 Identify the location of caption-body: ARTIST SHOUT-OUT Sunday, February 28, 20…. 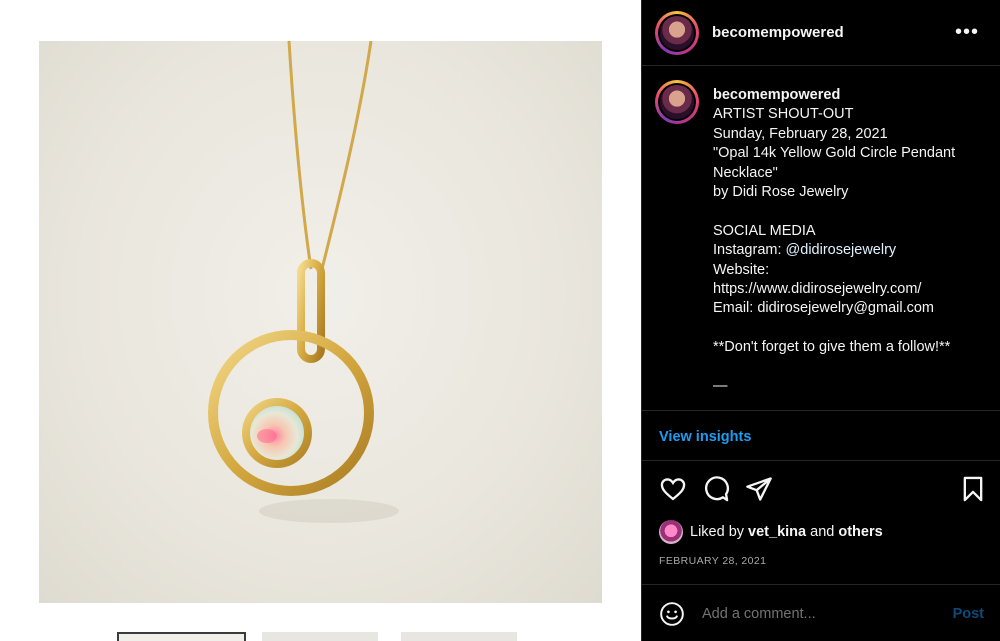
(834, 182).